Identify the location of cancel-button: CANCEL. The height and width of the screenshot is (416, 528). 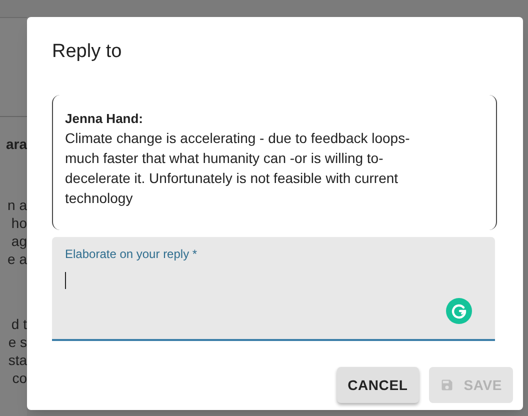
(377, 385).